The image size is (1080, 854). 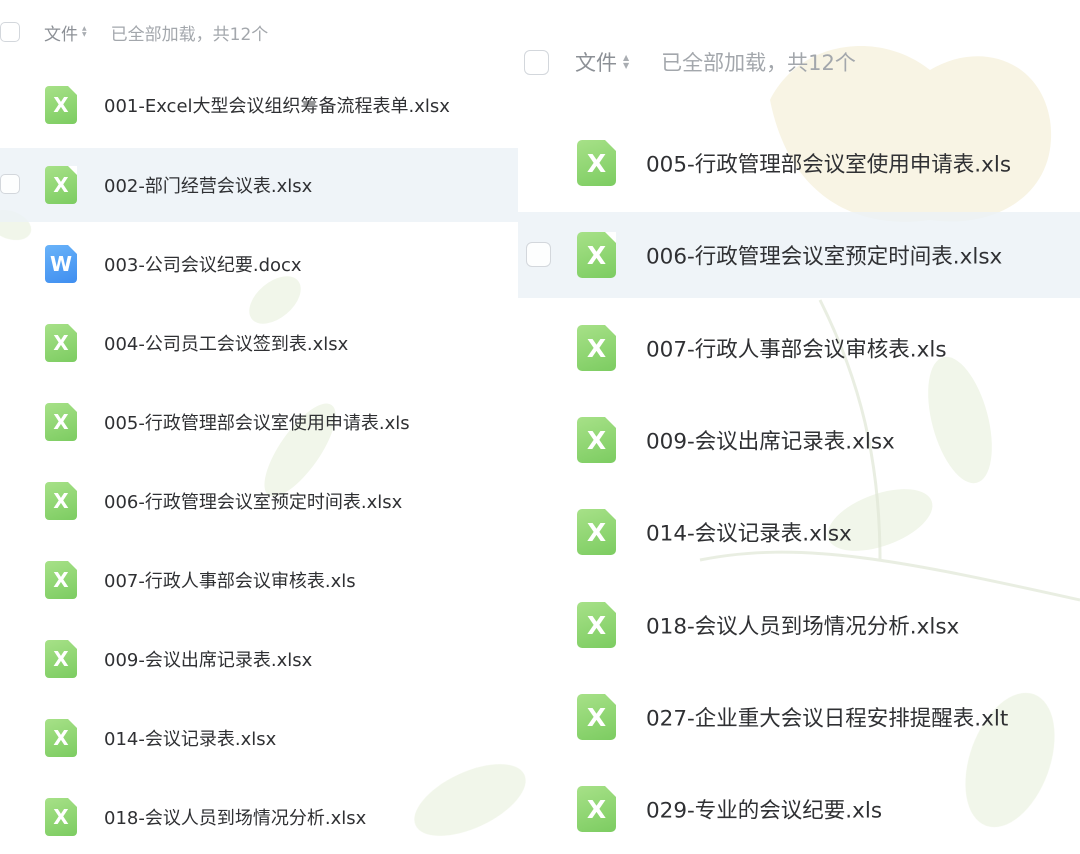 What do you see at coordinates (827, 717) in the screenshot?
I see `file-name: 027-企业重大会议日程安排提醒表.xlt` at bounding box center [827, 717].